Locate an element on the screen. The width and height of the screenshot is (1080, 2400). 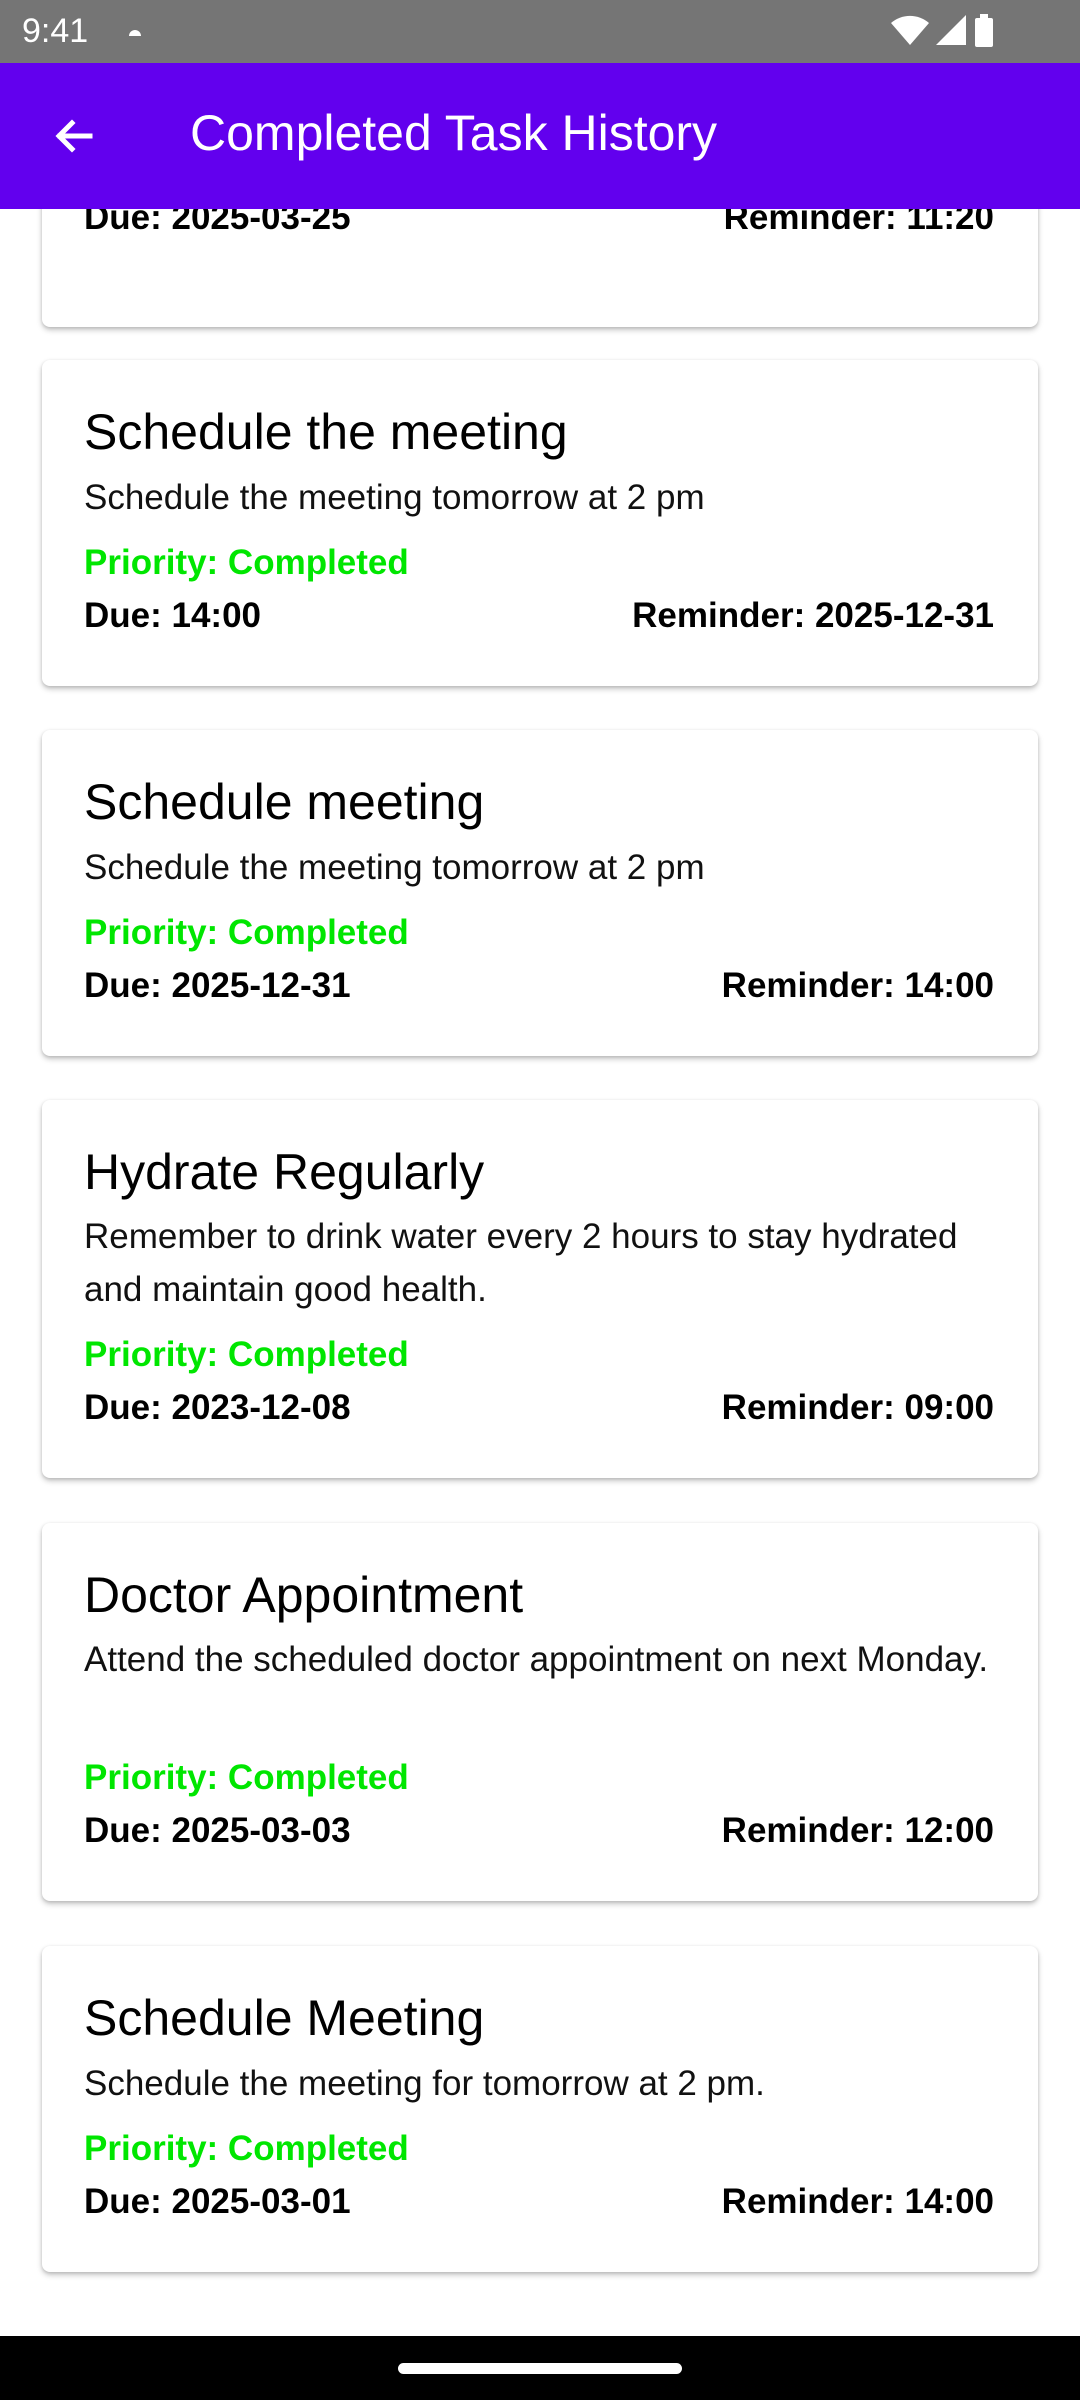
task-reminder: Reminder: 11:20 is located at coordinates (858, 223).